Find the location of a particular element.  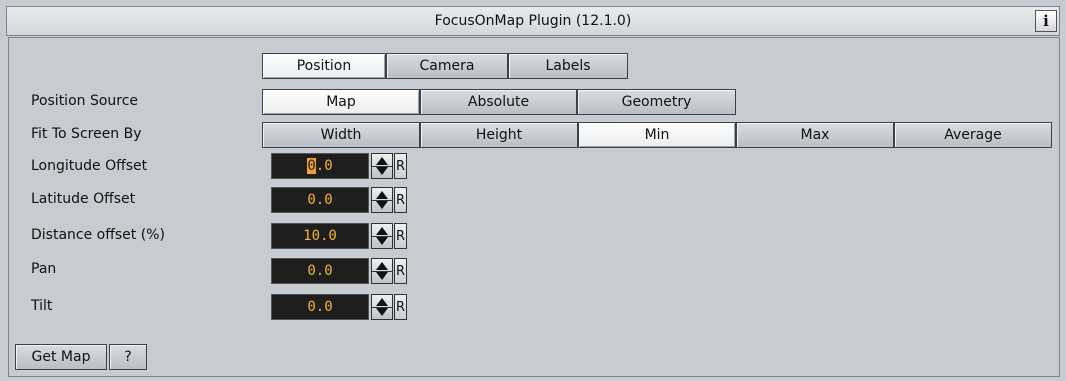

info-button: i is located at coordinates (1046, 21).